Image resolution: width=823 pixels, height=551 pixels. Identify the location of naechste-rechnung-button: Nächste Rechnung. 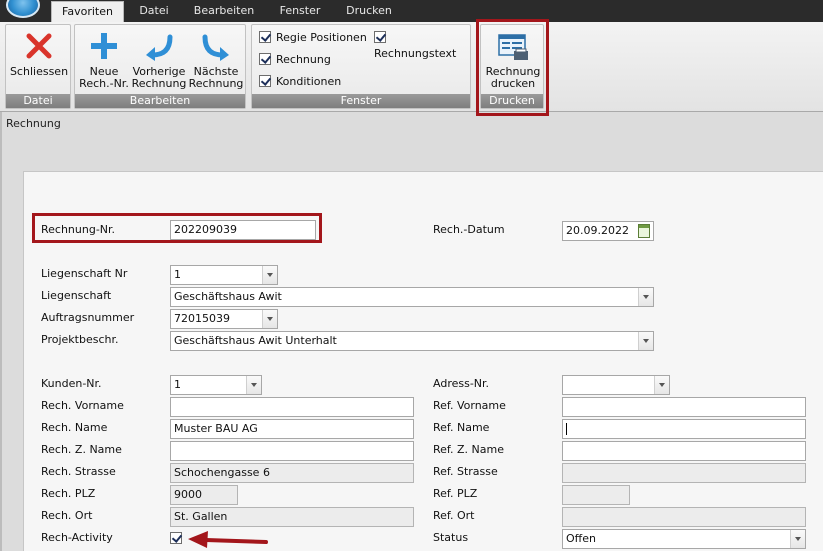
(216, 60).